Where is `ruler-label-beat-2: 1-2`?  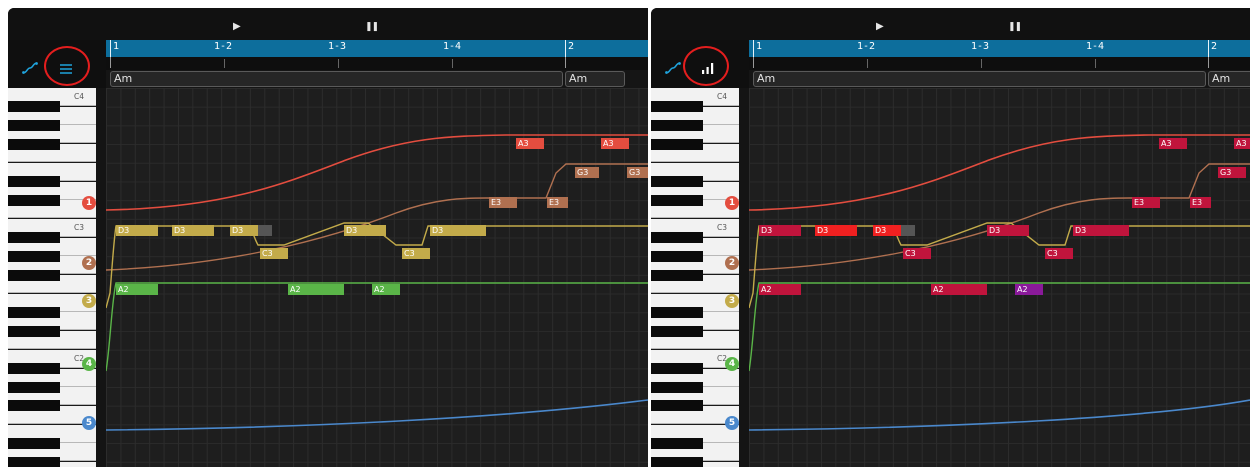 ruler-label-beat-2: 1-2 is located at coordinates (223, 46).